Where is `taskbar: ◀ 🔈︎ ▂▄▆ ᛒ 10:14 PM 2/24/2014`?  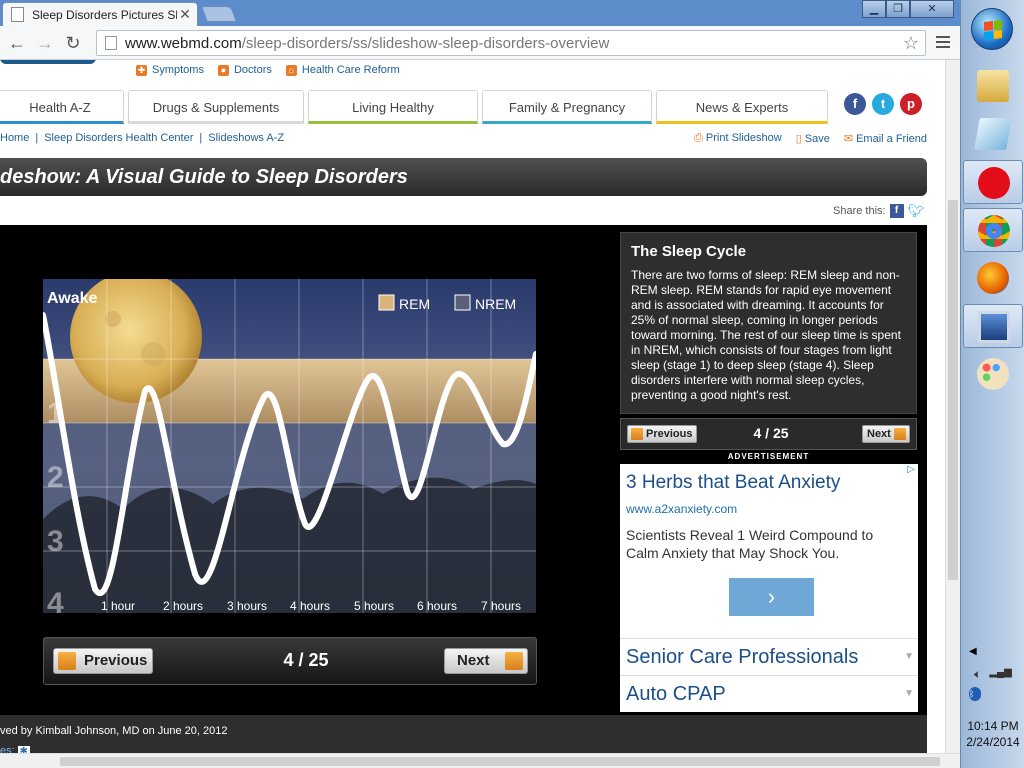
taskbar: ◀ 🔈︎ ▂▄▆ ᛒ 10:14 PM 2/24/2014 is located at coordinates (992, 384).